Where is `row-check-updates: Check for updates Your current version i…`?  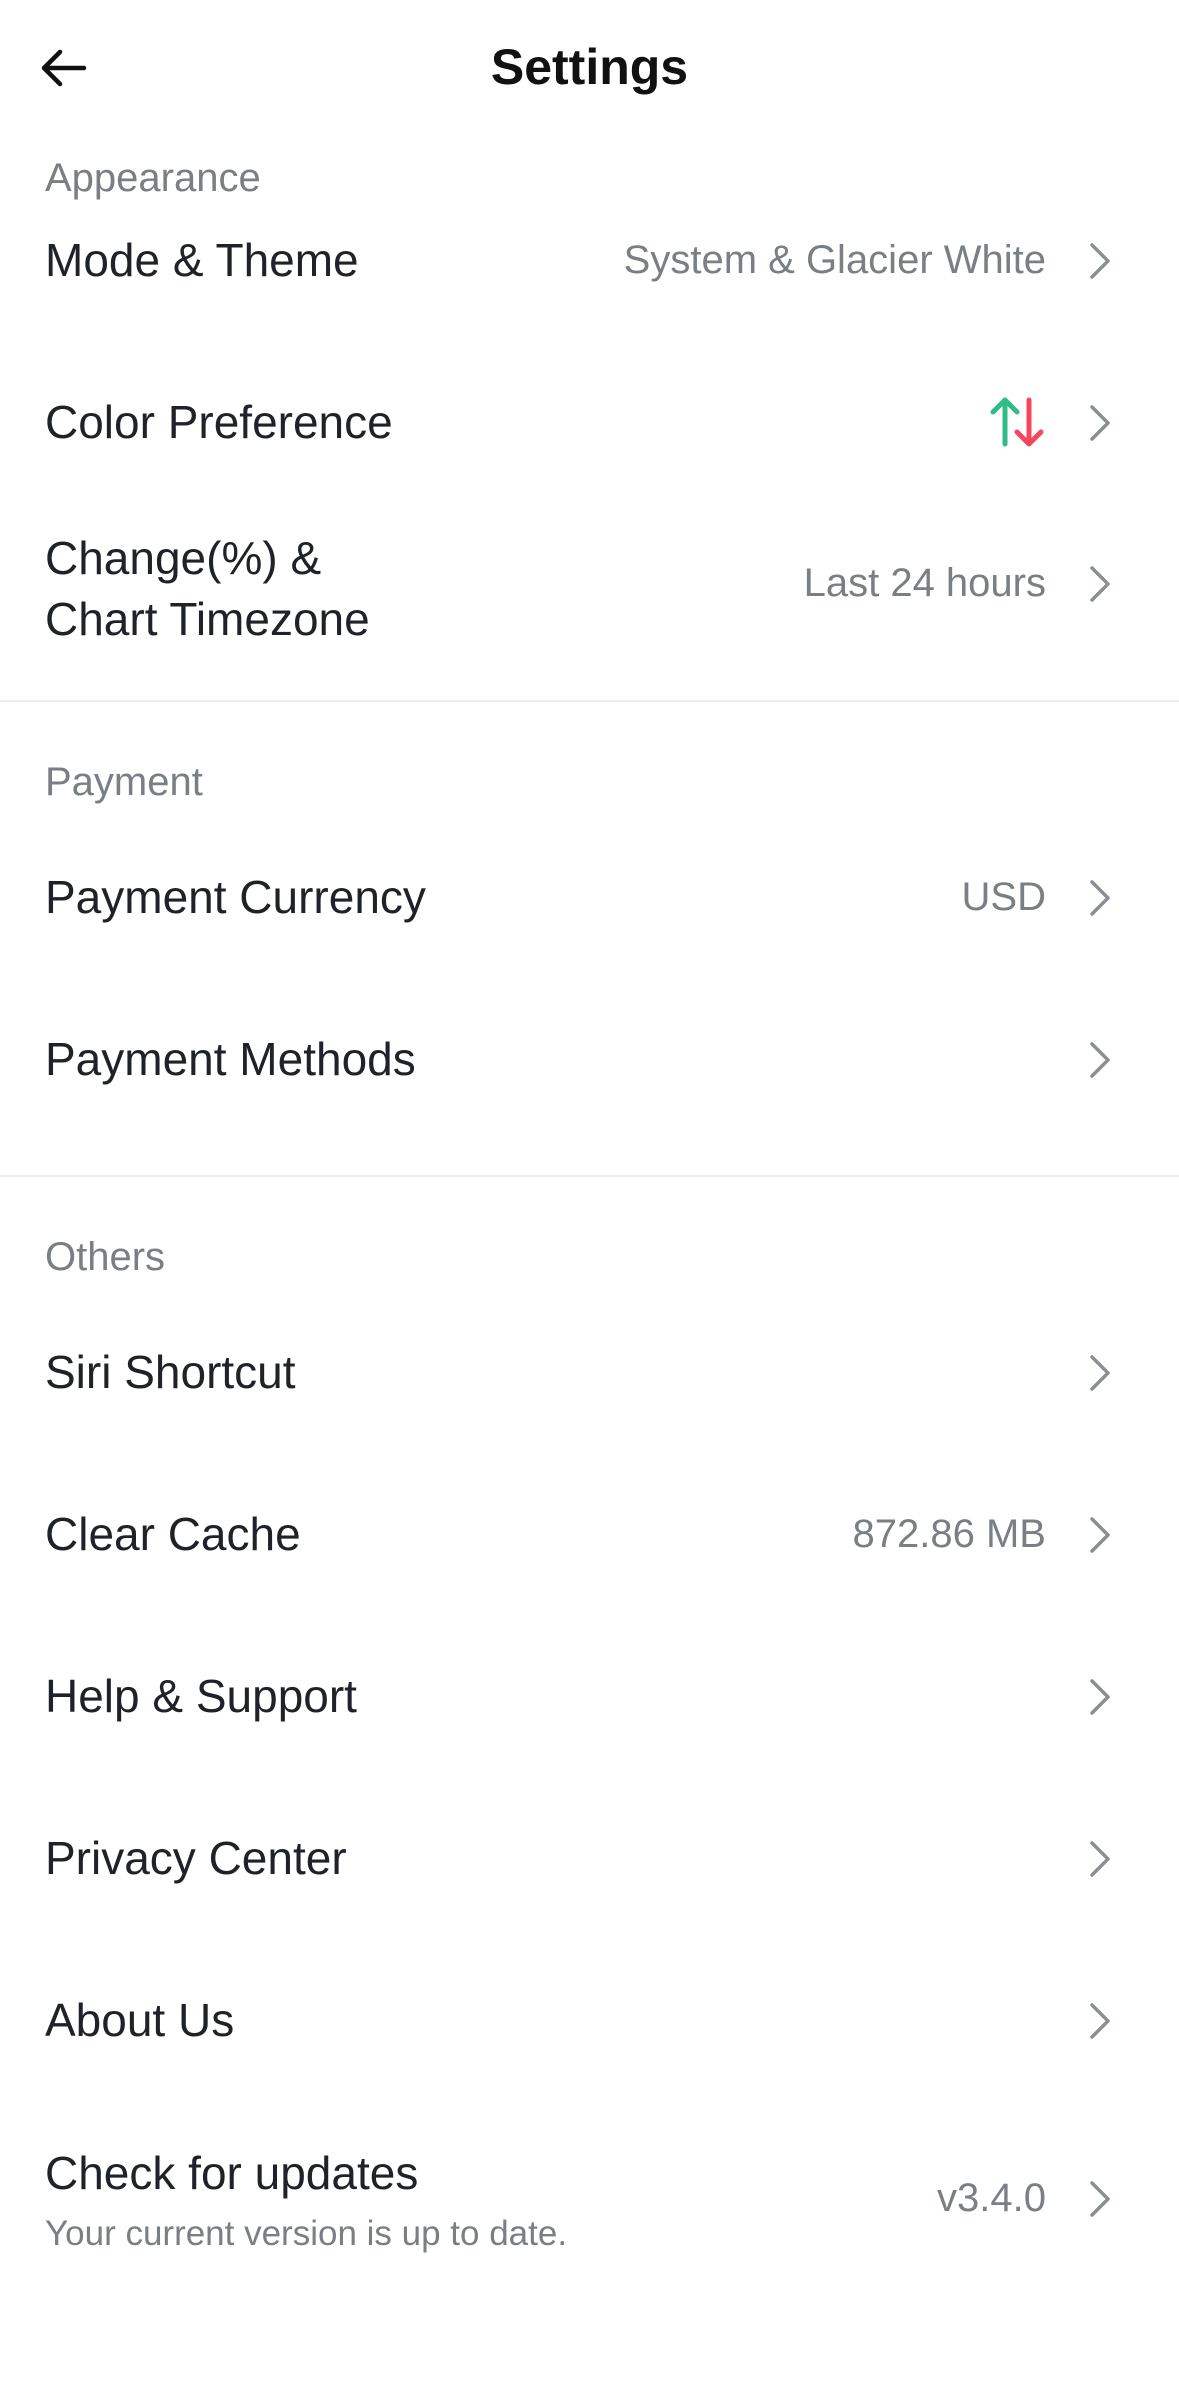 row-check-updates: Check for updates Your current version i… is located at coordinates (589, 2197).